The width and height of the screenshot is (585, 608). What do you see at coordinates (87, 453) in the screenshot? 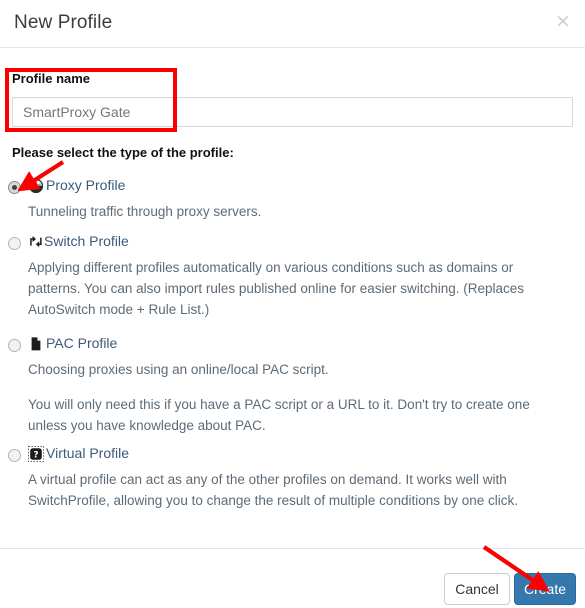
I see `profile-type-label-virtual: Virtual Profile` at bounding box center [87, 453].